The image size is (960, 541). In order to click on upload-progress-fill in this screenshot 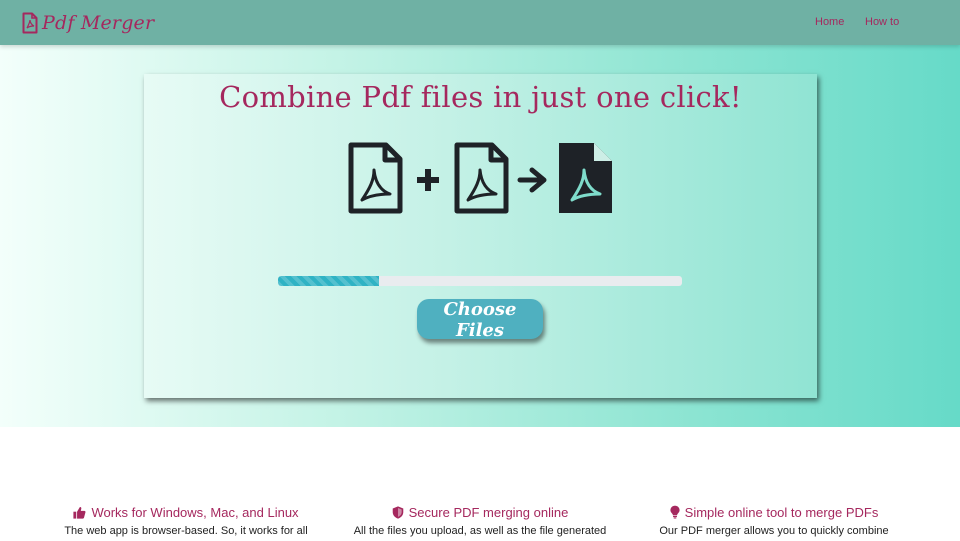, I will do `click(328, 281)`.